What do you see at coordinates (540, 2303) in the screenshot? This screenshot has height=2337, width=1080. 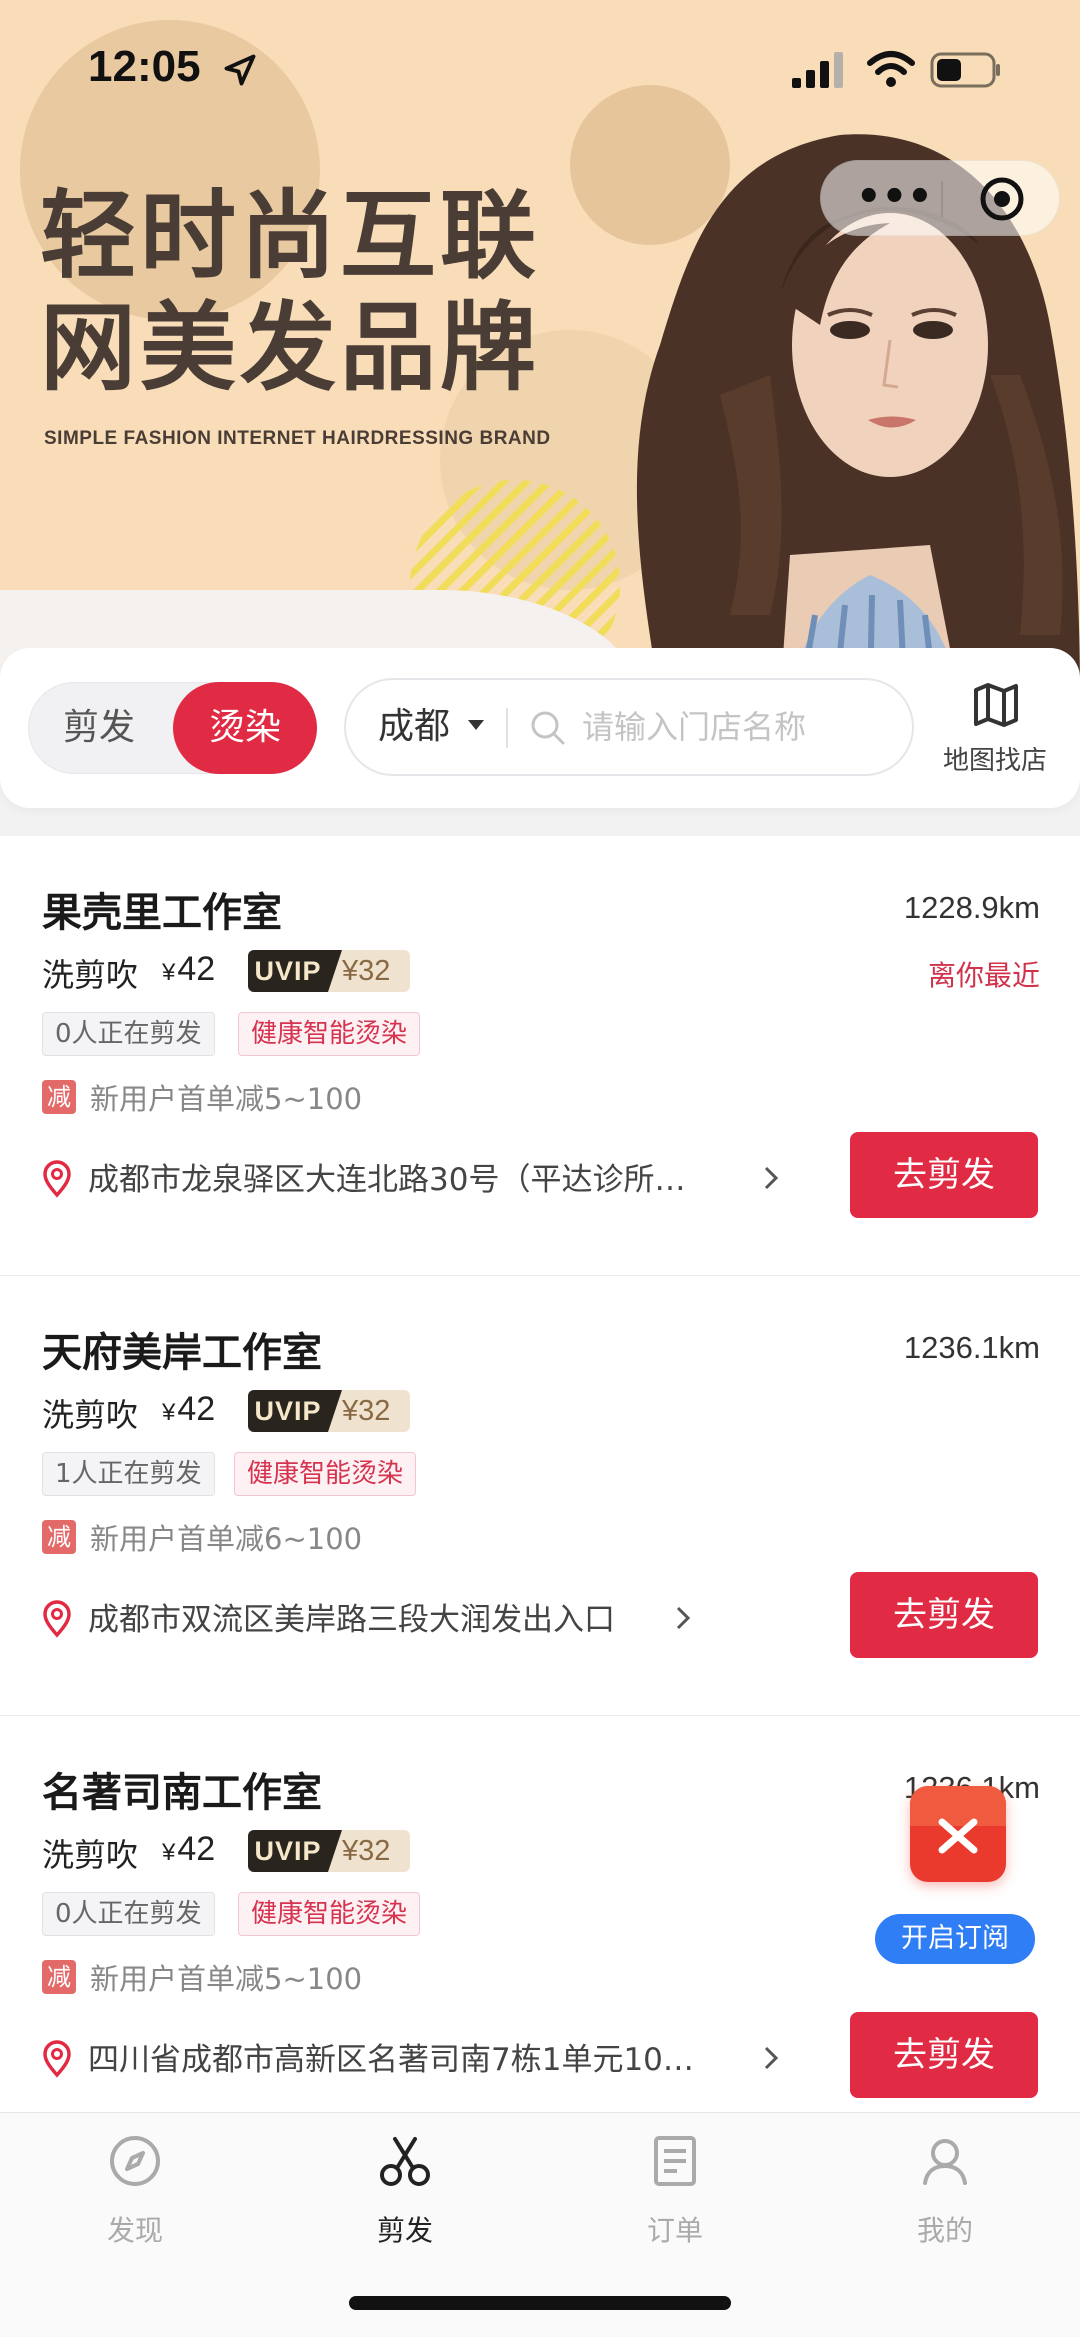 I see `home-indicator` at bounding box center [540, 2303].